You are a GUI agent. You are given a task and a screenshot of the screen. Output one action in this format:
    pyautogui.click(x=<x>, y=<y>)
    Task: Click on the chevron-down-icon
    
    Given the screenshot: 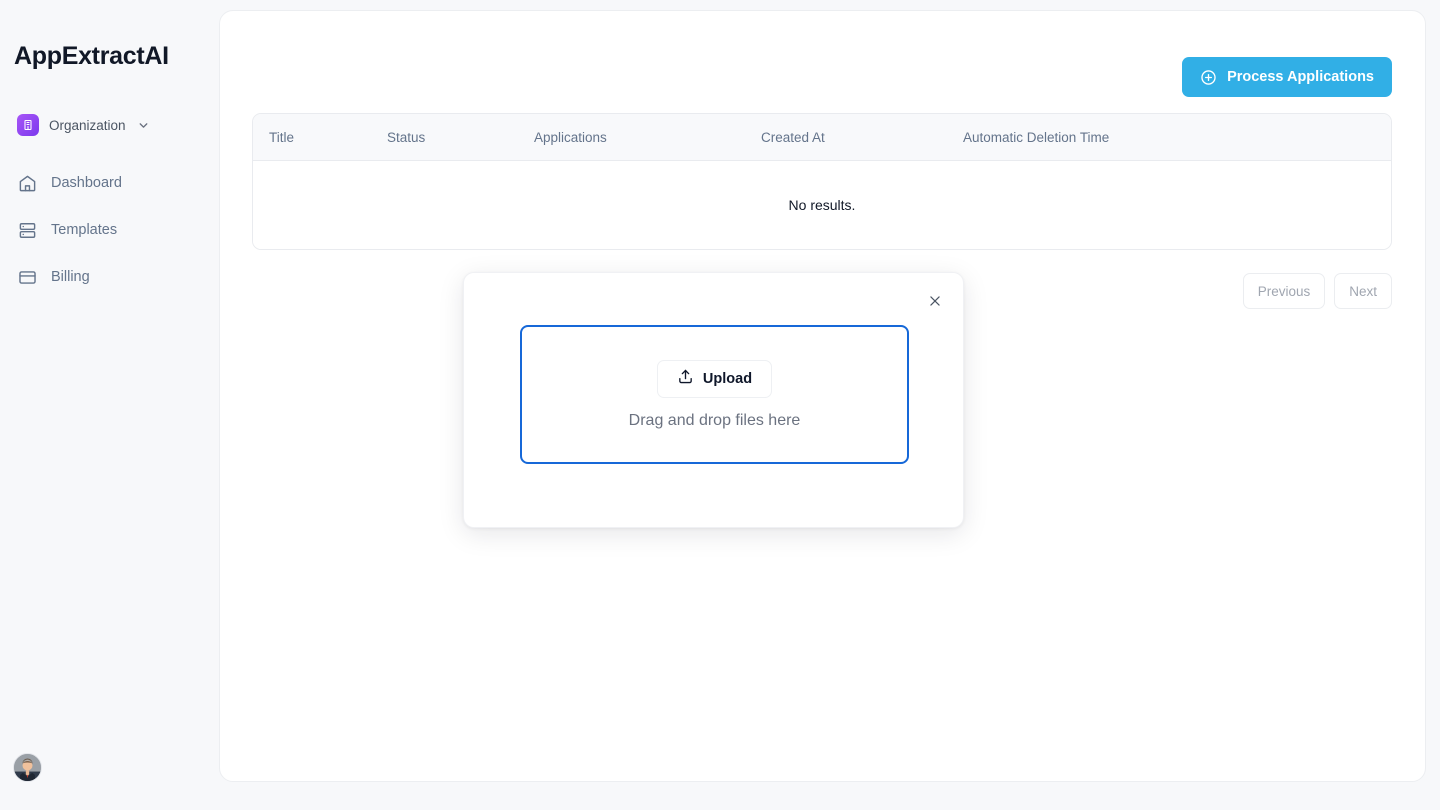 What is the action you would take?
    pyautogui.click(x=143, y=125)
    